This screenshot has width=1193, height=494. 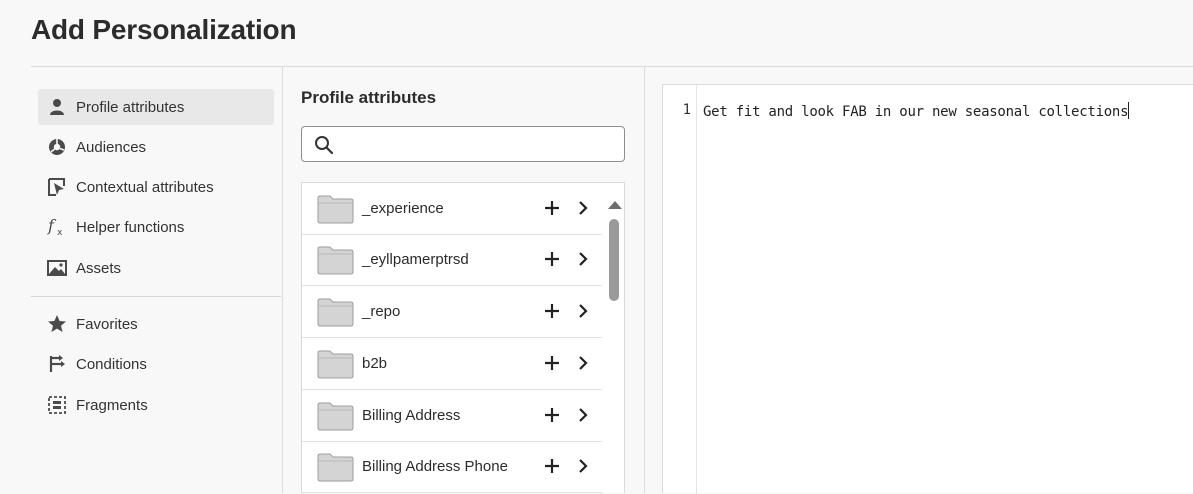 I want to click on nav-item-profile-attributes: Profile attributes, so click(x=156, y=107).